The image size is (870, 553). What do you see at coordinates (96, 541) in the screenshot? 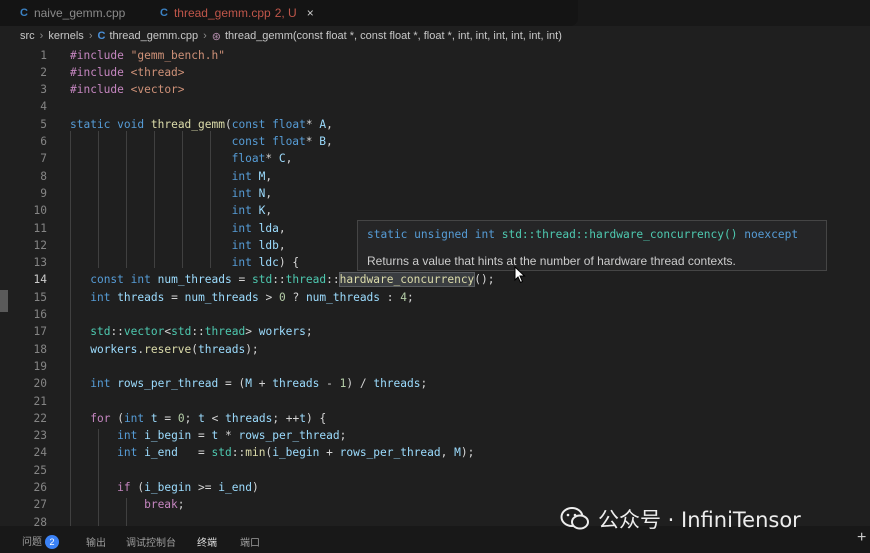
I see `tab-output: 输出` at bounding box center [96, 541].